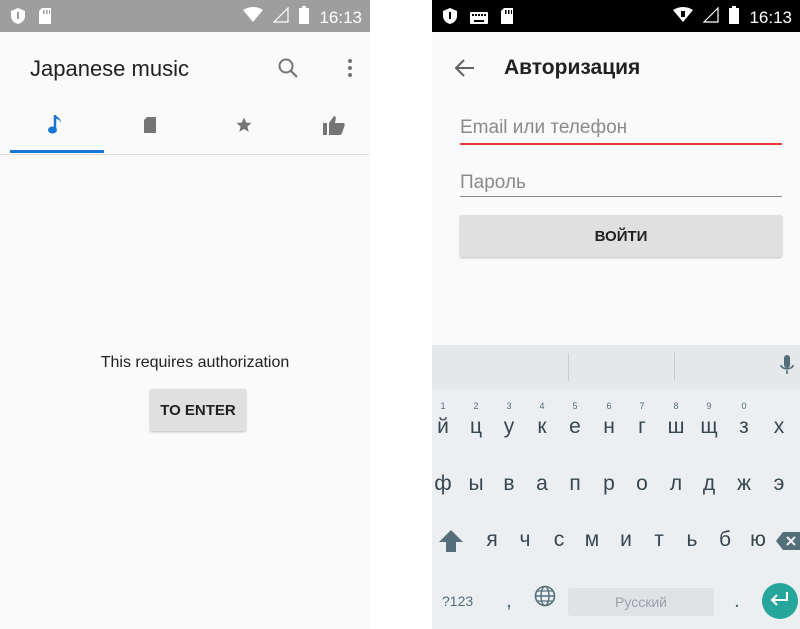  I want to click on comma-key: ,, so click(509, 601).